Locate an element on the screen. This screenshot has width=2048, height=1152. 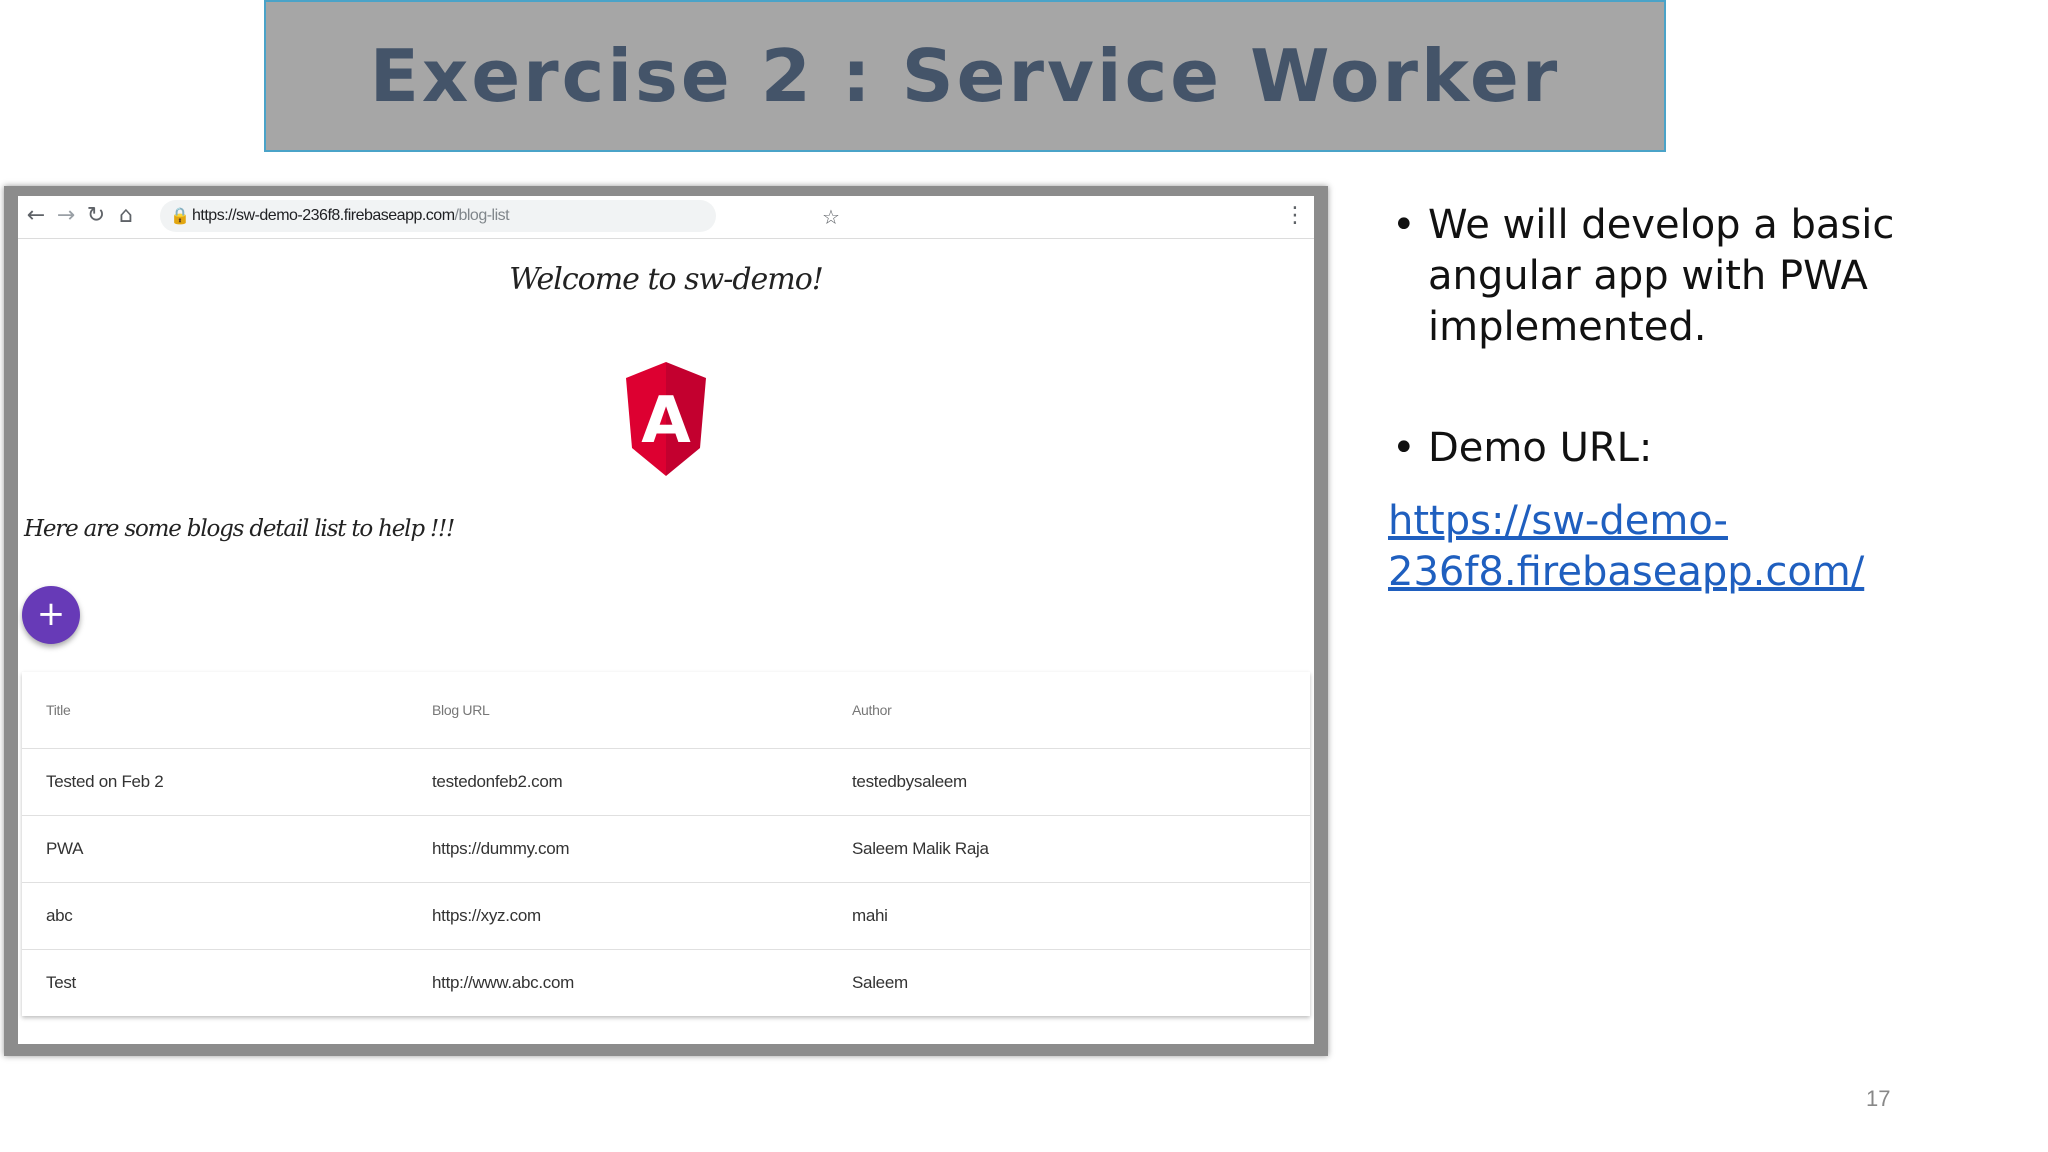
cell-title: Tested on Feb 2 is located at coordinates (105, 781).